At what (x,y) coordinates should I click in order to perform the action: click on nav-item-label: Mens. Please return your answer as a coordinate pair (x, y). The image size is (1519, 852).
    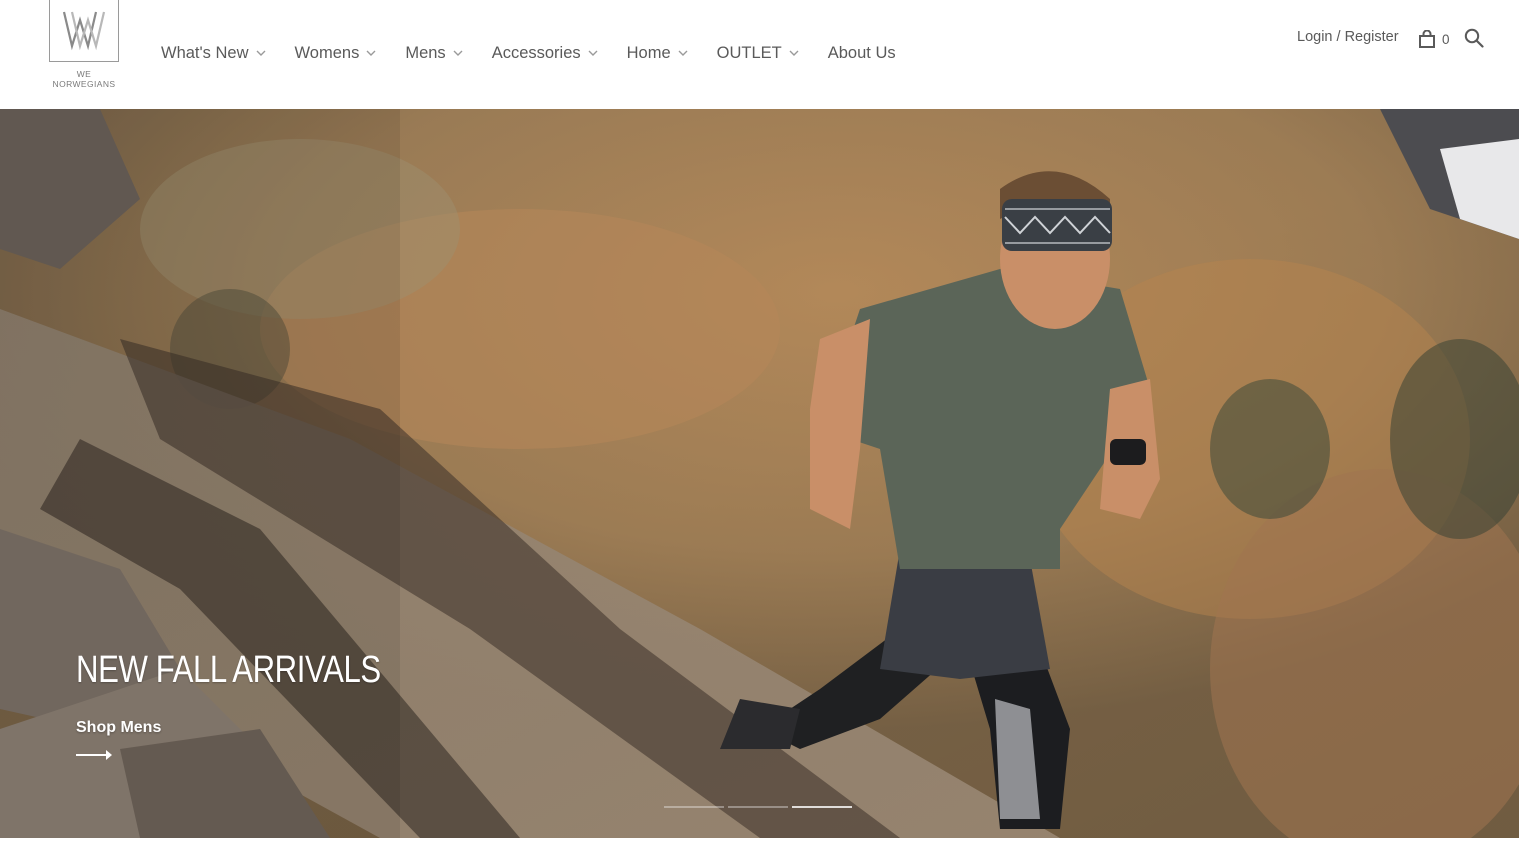
    Looking at the image, I should click on (425, 52).